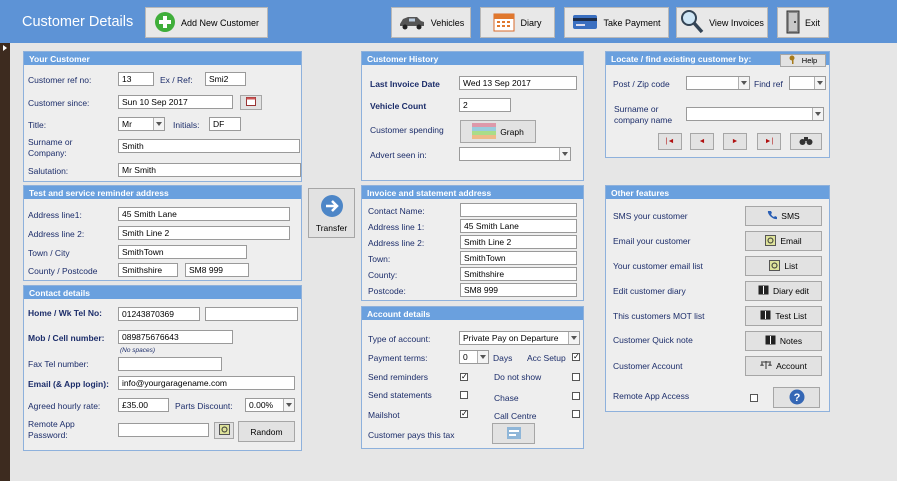 This screenshot has height=481, width=897. I want to click on email-button: Email, so click(783, 241).